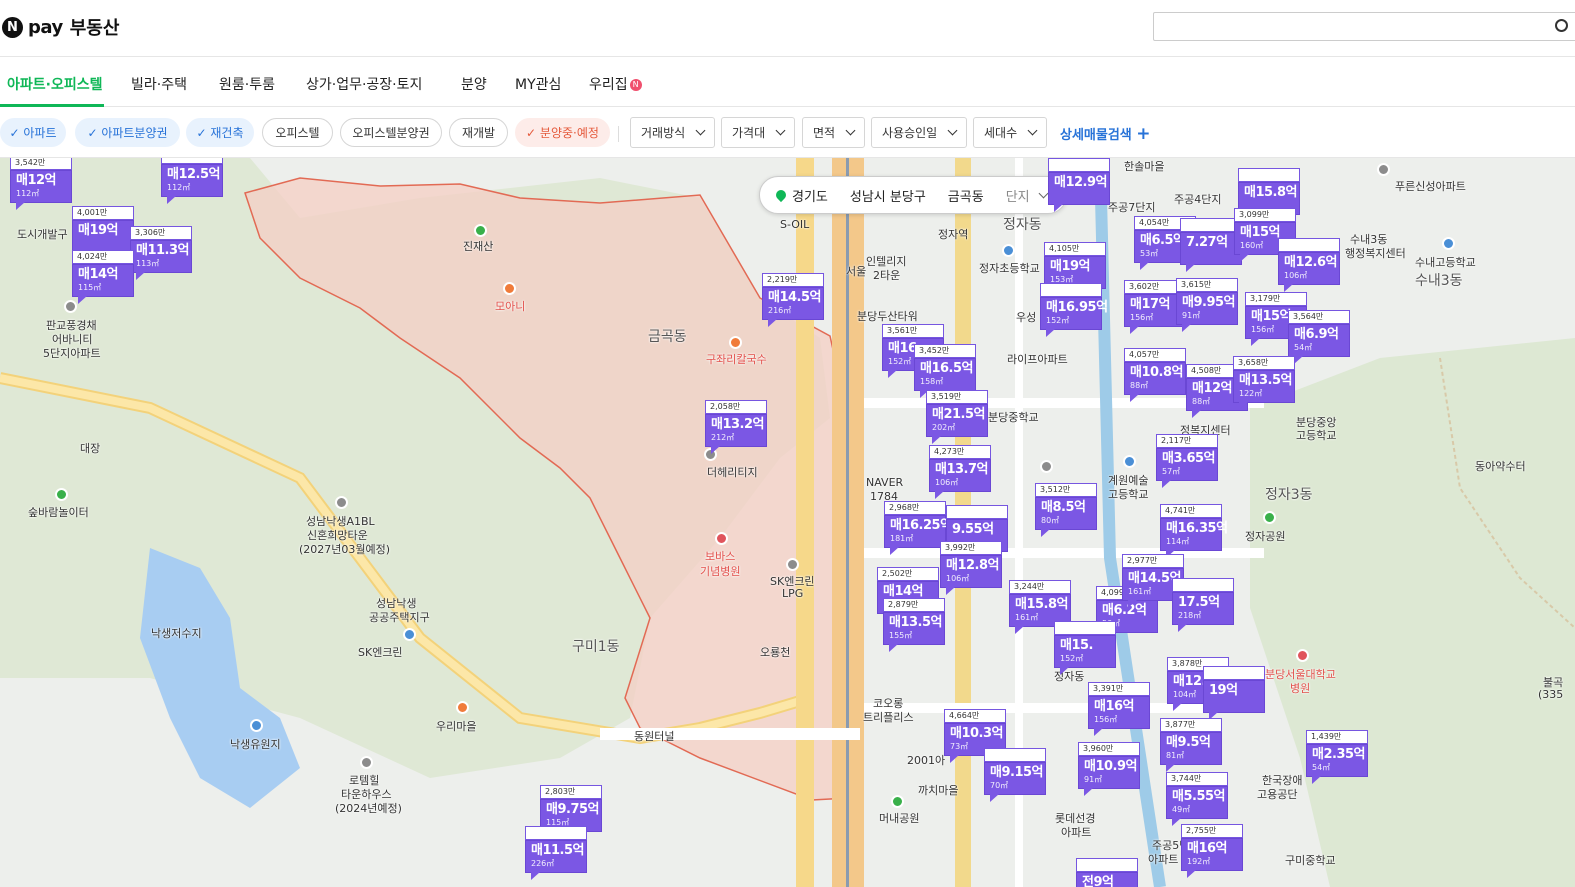  Describe the element at coordinates (1187, 461) in the screenshot. I see `listing-price-marker: 2,117만 매3.65억 57㎡` at that location.